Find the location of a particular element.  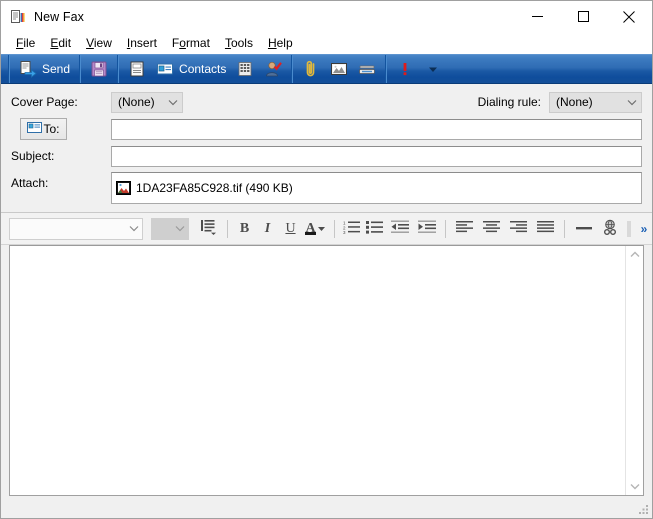

justify-button is located at coordinates (545, 229).